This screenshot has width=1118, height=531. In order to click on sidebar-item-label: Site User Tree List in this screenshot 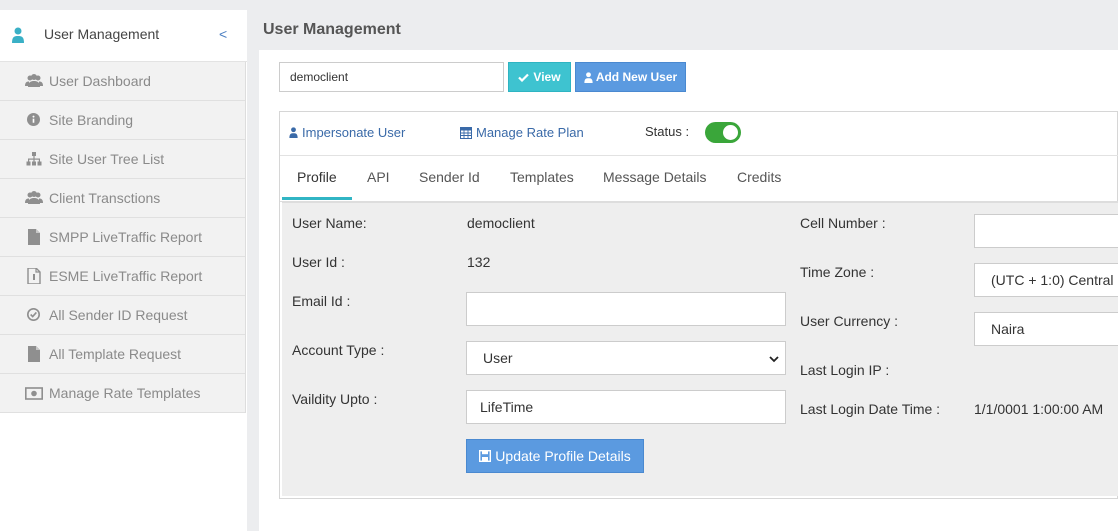, I will do `click(107, 159)`.